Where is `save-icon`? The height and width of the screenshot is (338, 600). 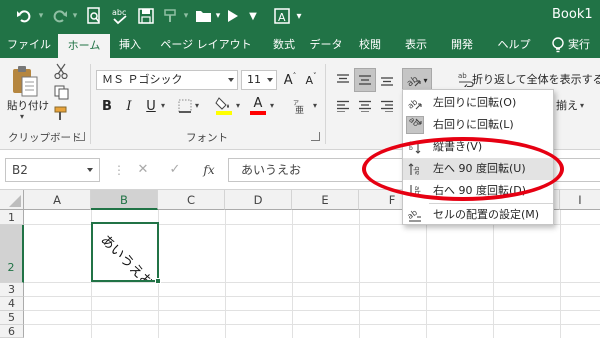
save-icon is located at coordinates (146, 16).